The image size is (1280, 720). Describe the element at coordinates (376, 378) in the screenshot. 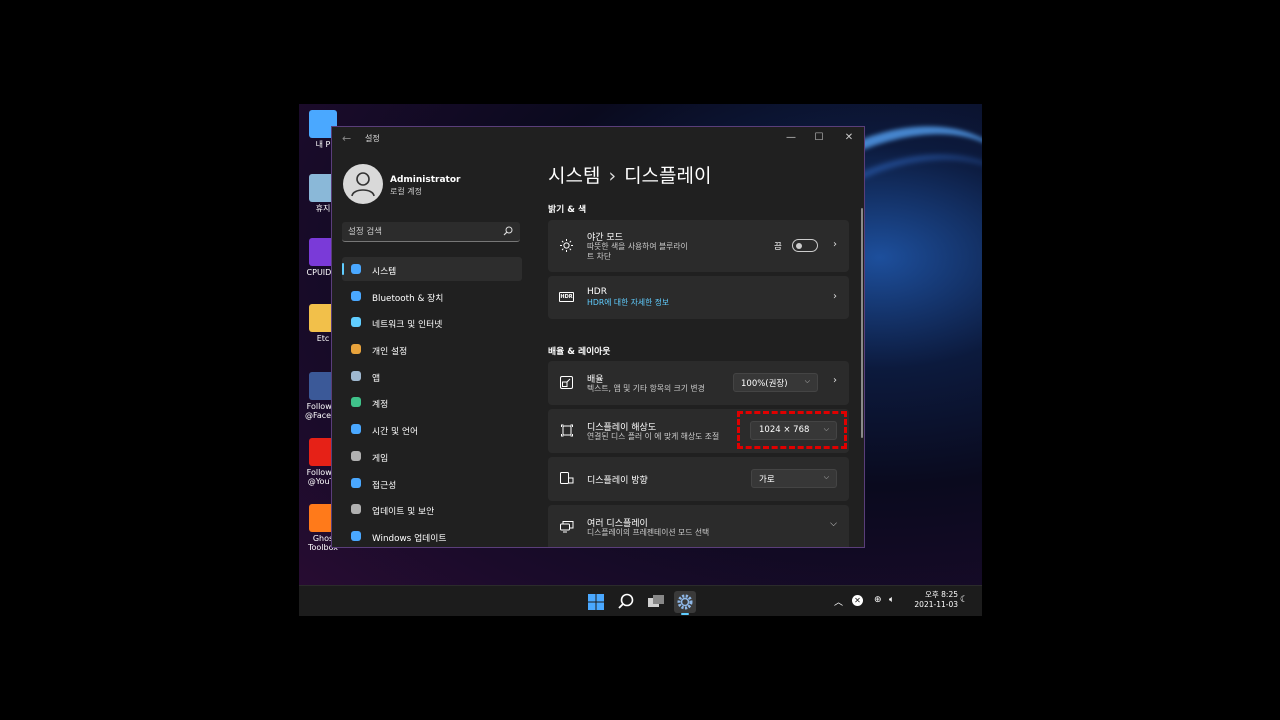

I see `sidebar-item-label: 앱` at that location.